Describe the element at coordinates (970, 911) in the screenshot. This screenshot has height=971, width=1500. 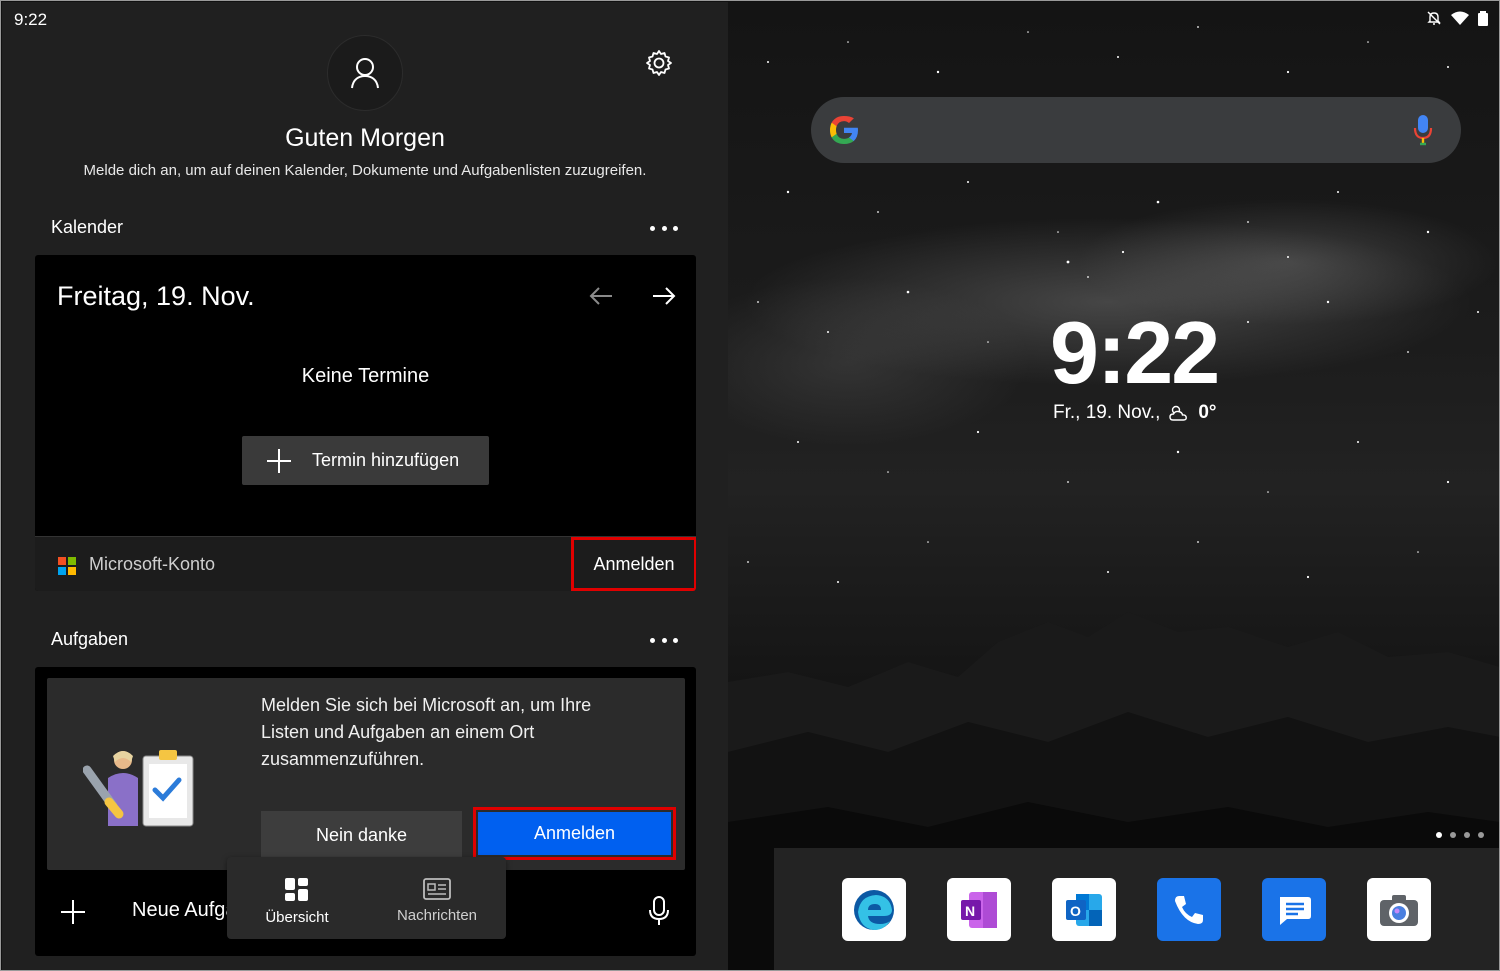
I see `svg-text: N` at that location.